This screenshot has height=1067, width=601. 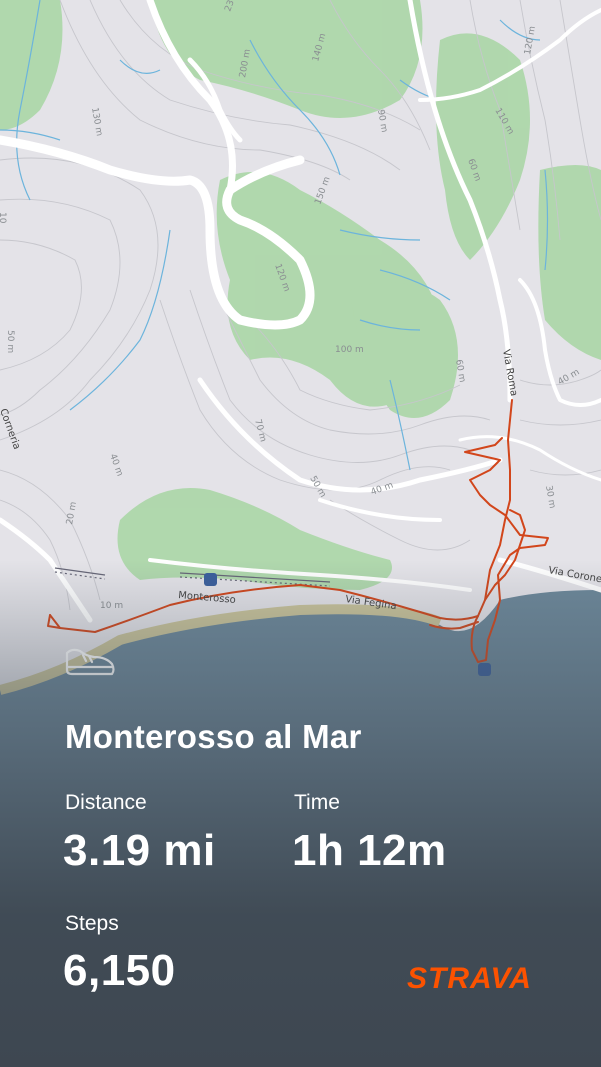 I want to click on bus-stop-icon, so click(x=484, y=669).